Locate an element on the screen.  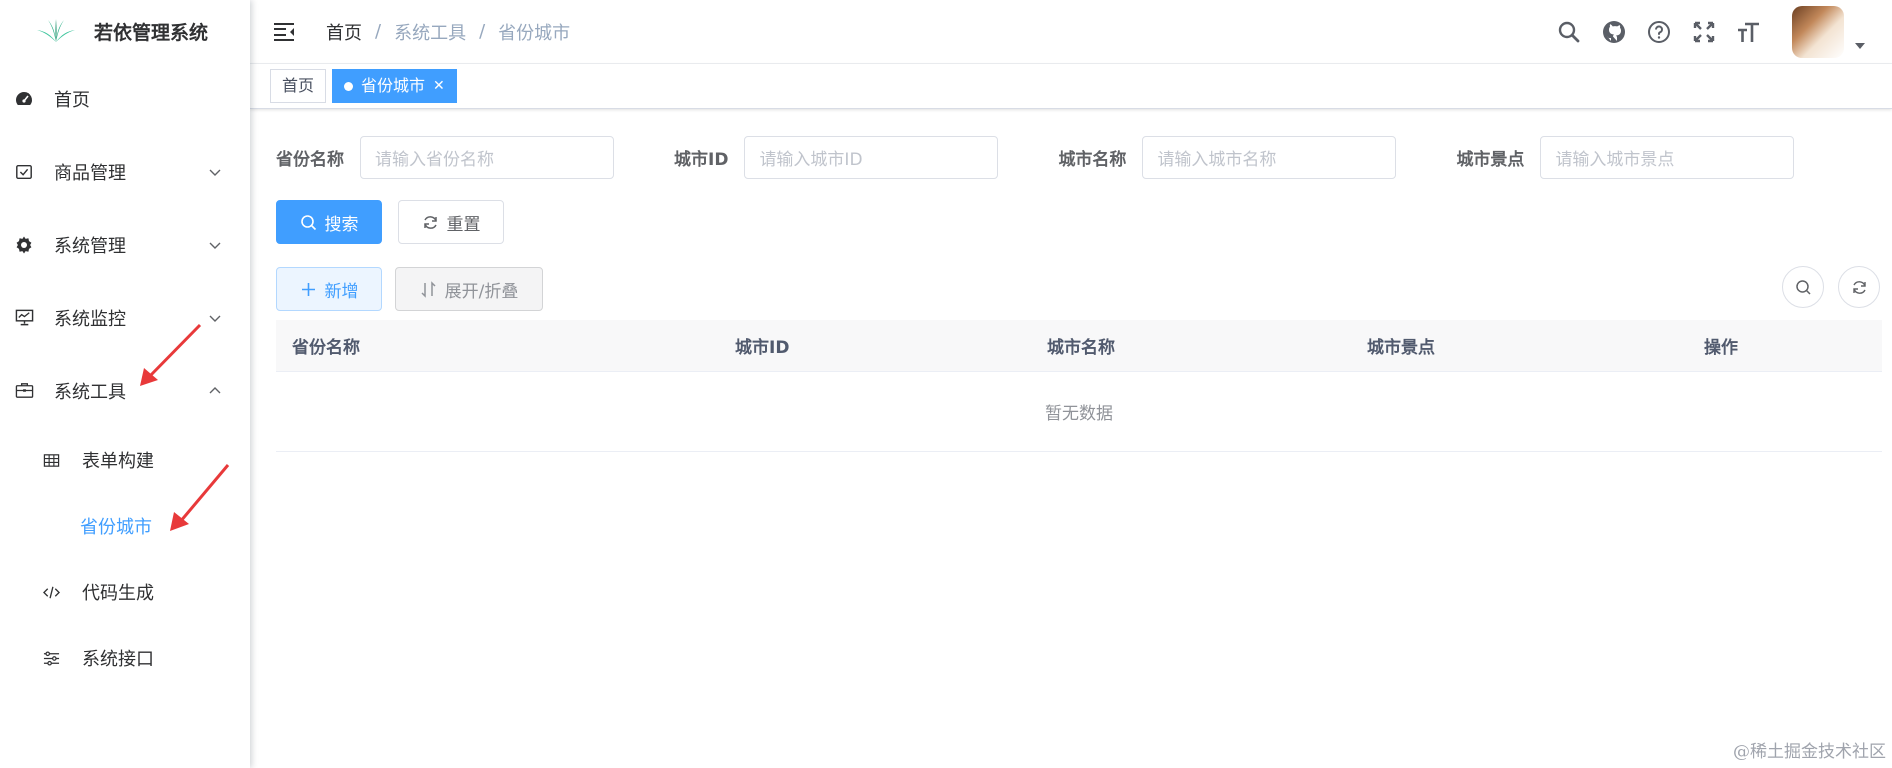
data-table: 省份名称 城市ID 城市名称 城市景点 操作 暂无数据 is located at coordinates (1079, 386).